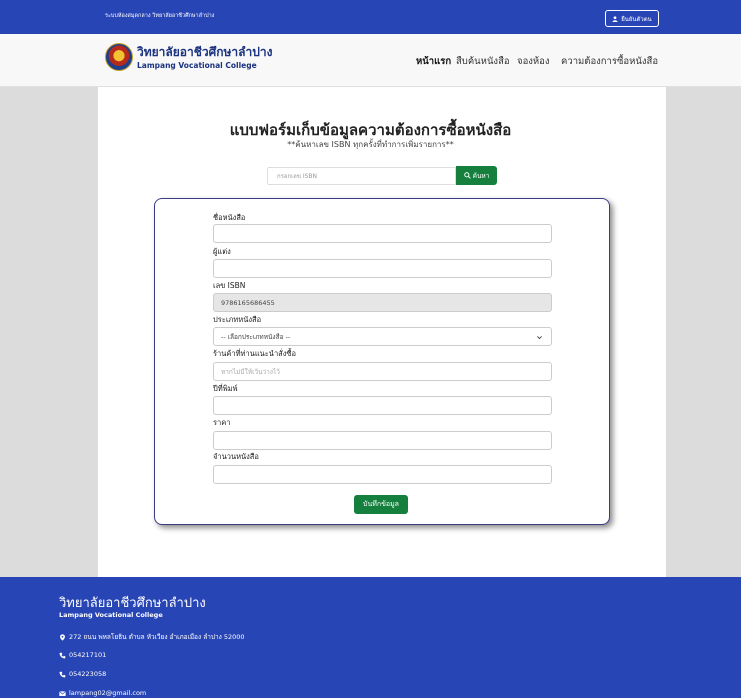 Image resolution: width=741 pixels, height=698 pixels. I want to click on footer-subtitle: Lampang Vocational College, so click(111, 615).